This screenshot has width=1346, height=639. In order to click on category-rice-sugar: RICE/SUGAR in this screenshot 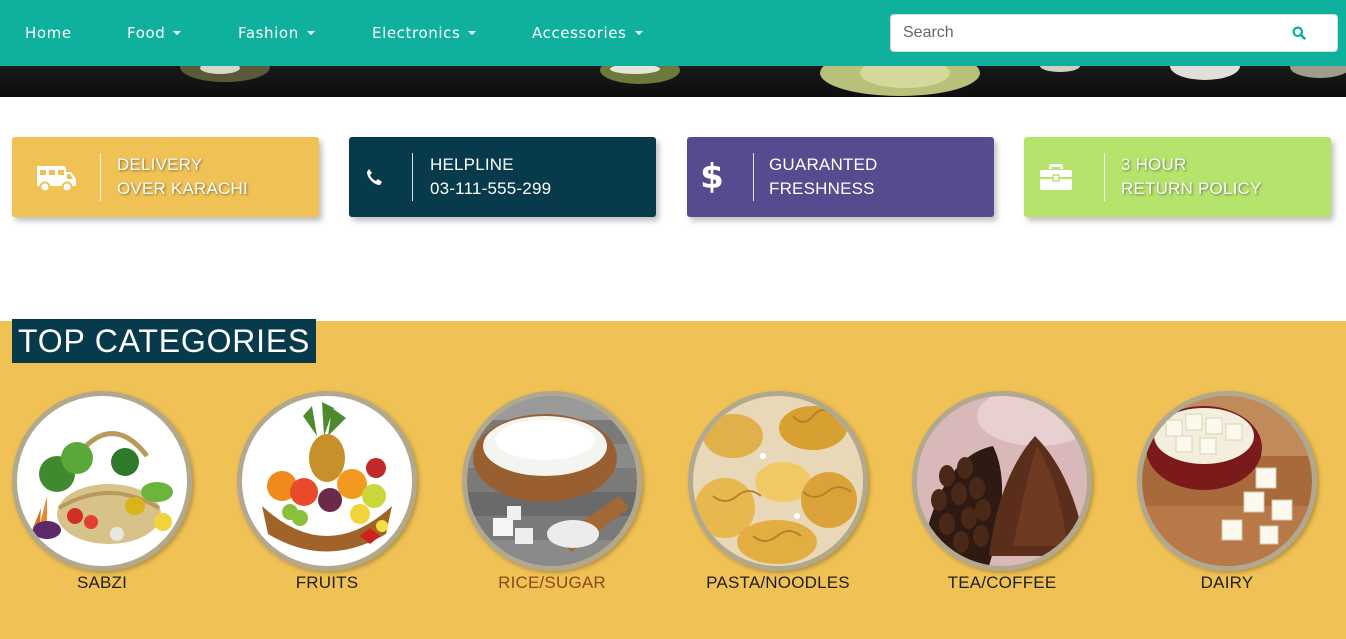, I will do `click(552, 496)`.